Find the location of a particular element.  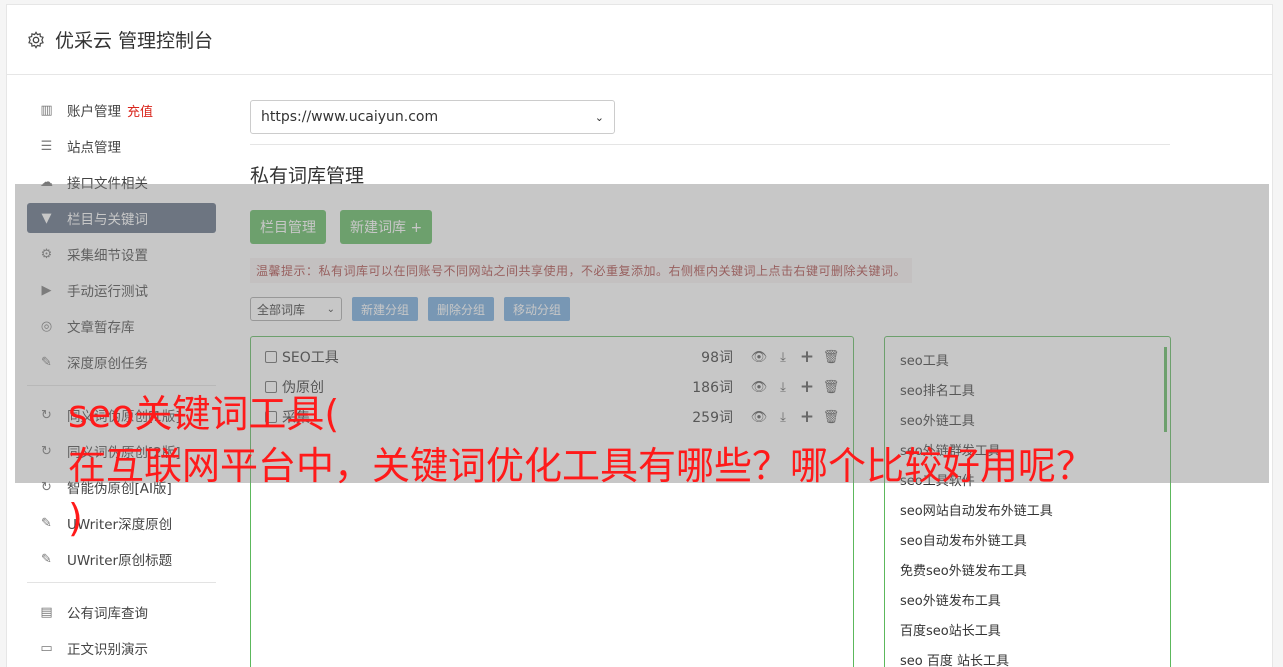

sidebar-item-uwriter-title: ✎ UWriter原创标题 is located at coordinates (121, 559).